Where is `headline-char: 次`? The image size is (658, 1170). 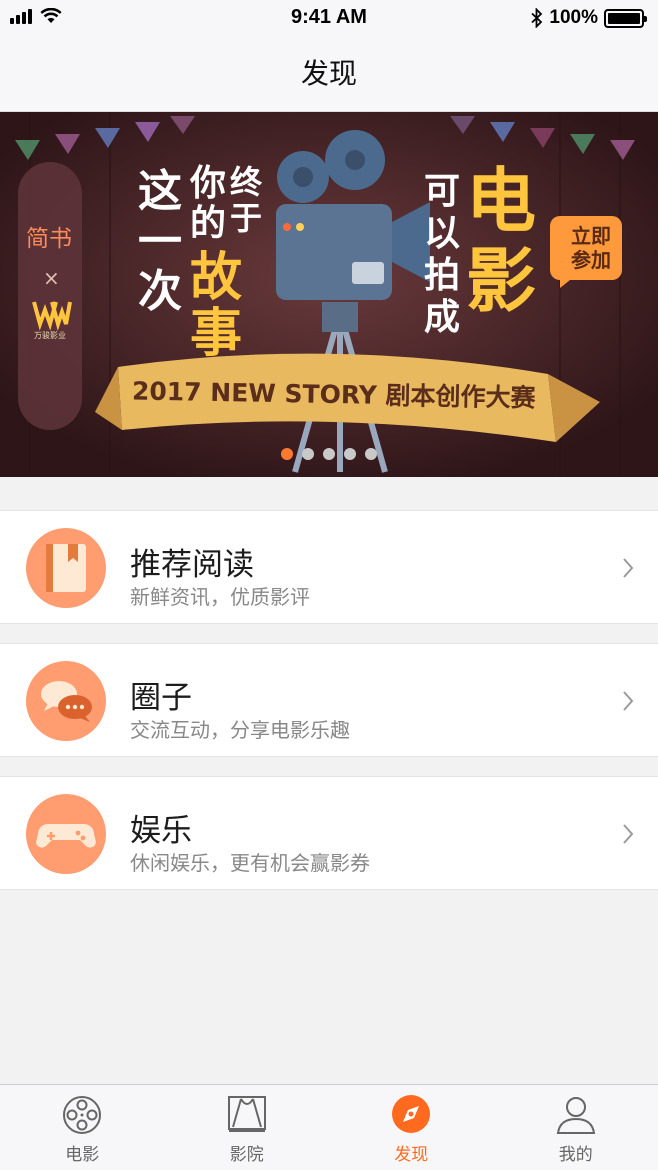
headline-char: 次 is located at coordinates (160, 291).